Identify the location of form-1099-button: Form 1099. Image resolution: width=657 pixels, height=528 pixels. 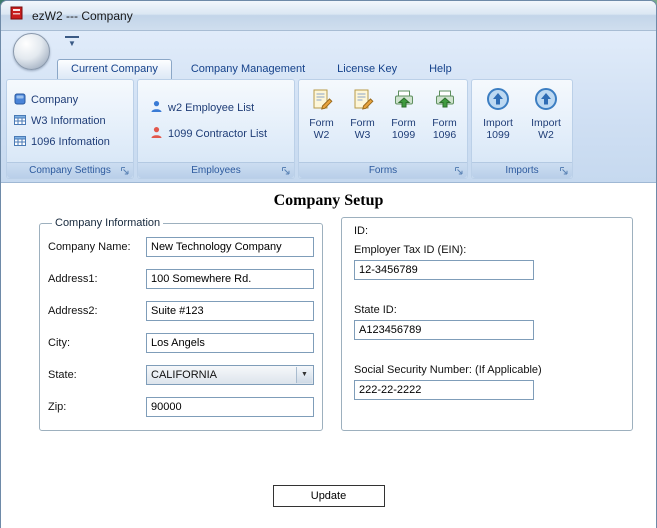
(404, 114).